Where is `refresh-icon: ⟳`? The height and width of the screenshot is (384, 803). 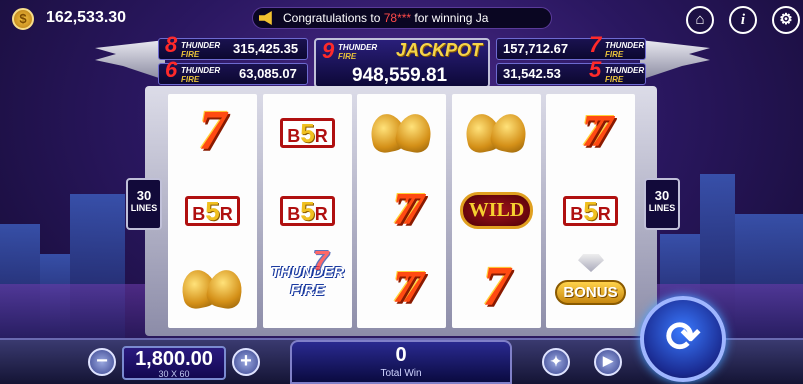 refresh-icon: ⟳ is located at coordinates (683, 336).